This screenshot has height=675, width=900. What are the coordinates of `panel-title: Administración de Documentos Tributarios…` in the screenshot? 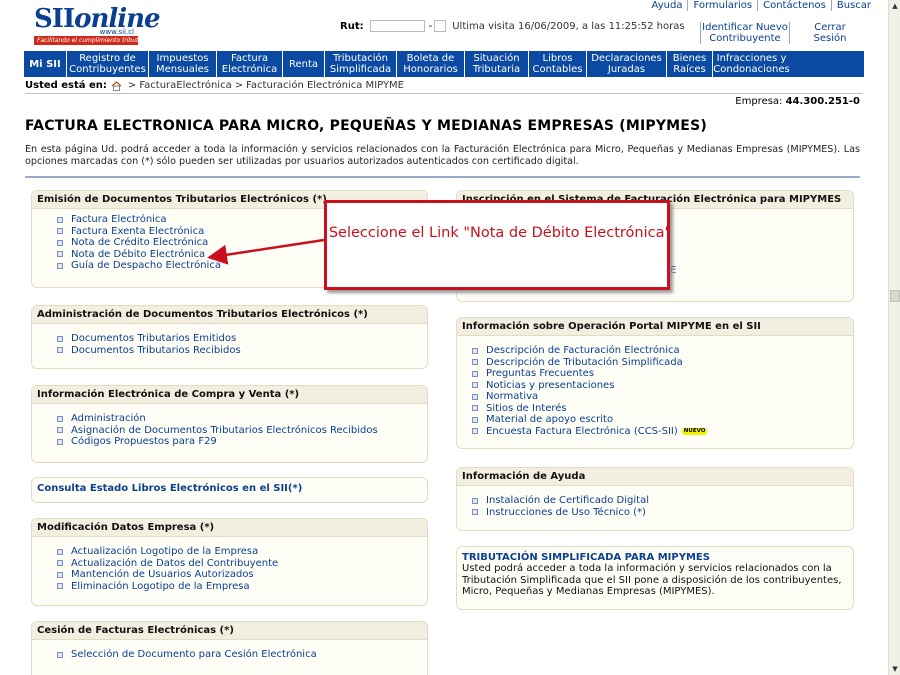 It's located at (229, 315).